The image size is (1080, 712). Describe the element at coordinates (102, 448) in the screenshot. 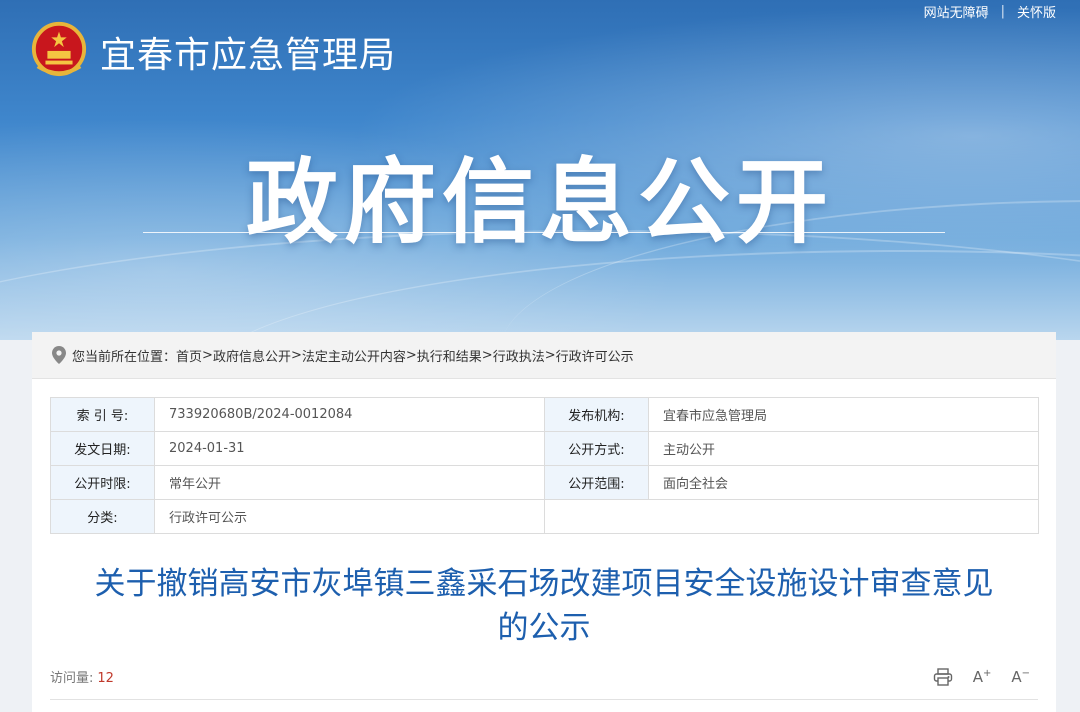

I see `issue-date-label: 发文日期:` at that location.